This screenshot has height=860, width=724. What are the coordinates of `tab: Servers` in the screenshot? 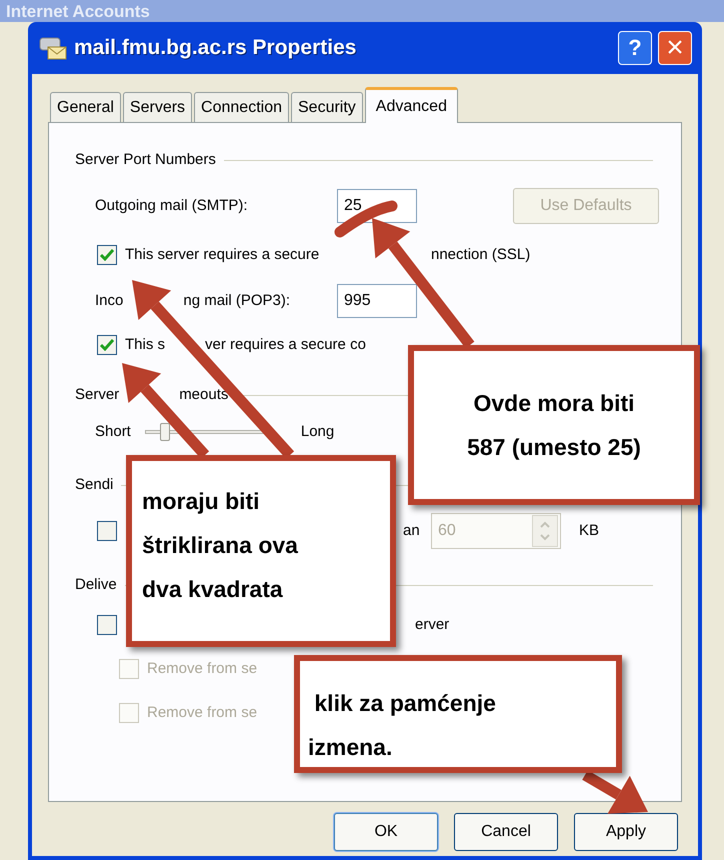 It's located at (157, 107).